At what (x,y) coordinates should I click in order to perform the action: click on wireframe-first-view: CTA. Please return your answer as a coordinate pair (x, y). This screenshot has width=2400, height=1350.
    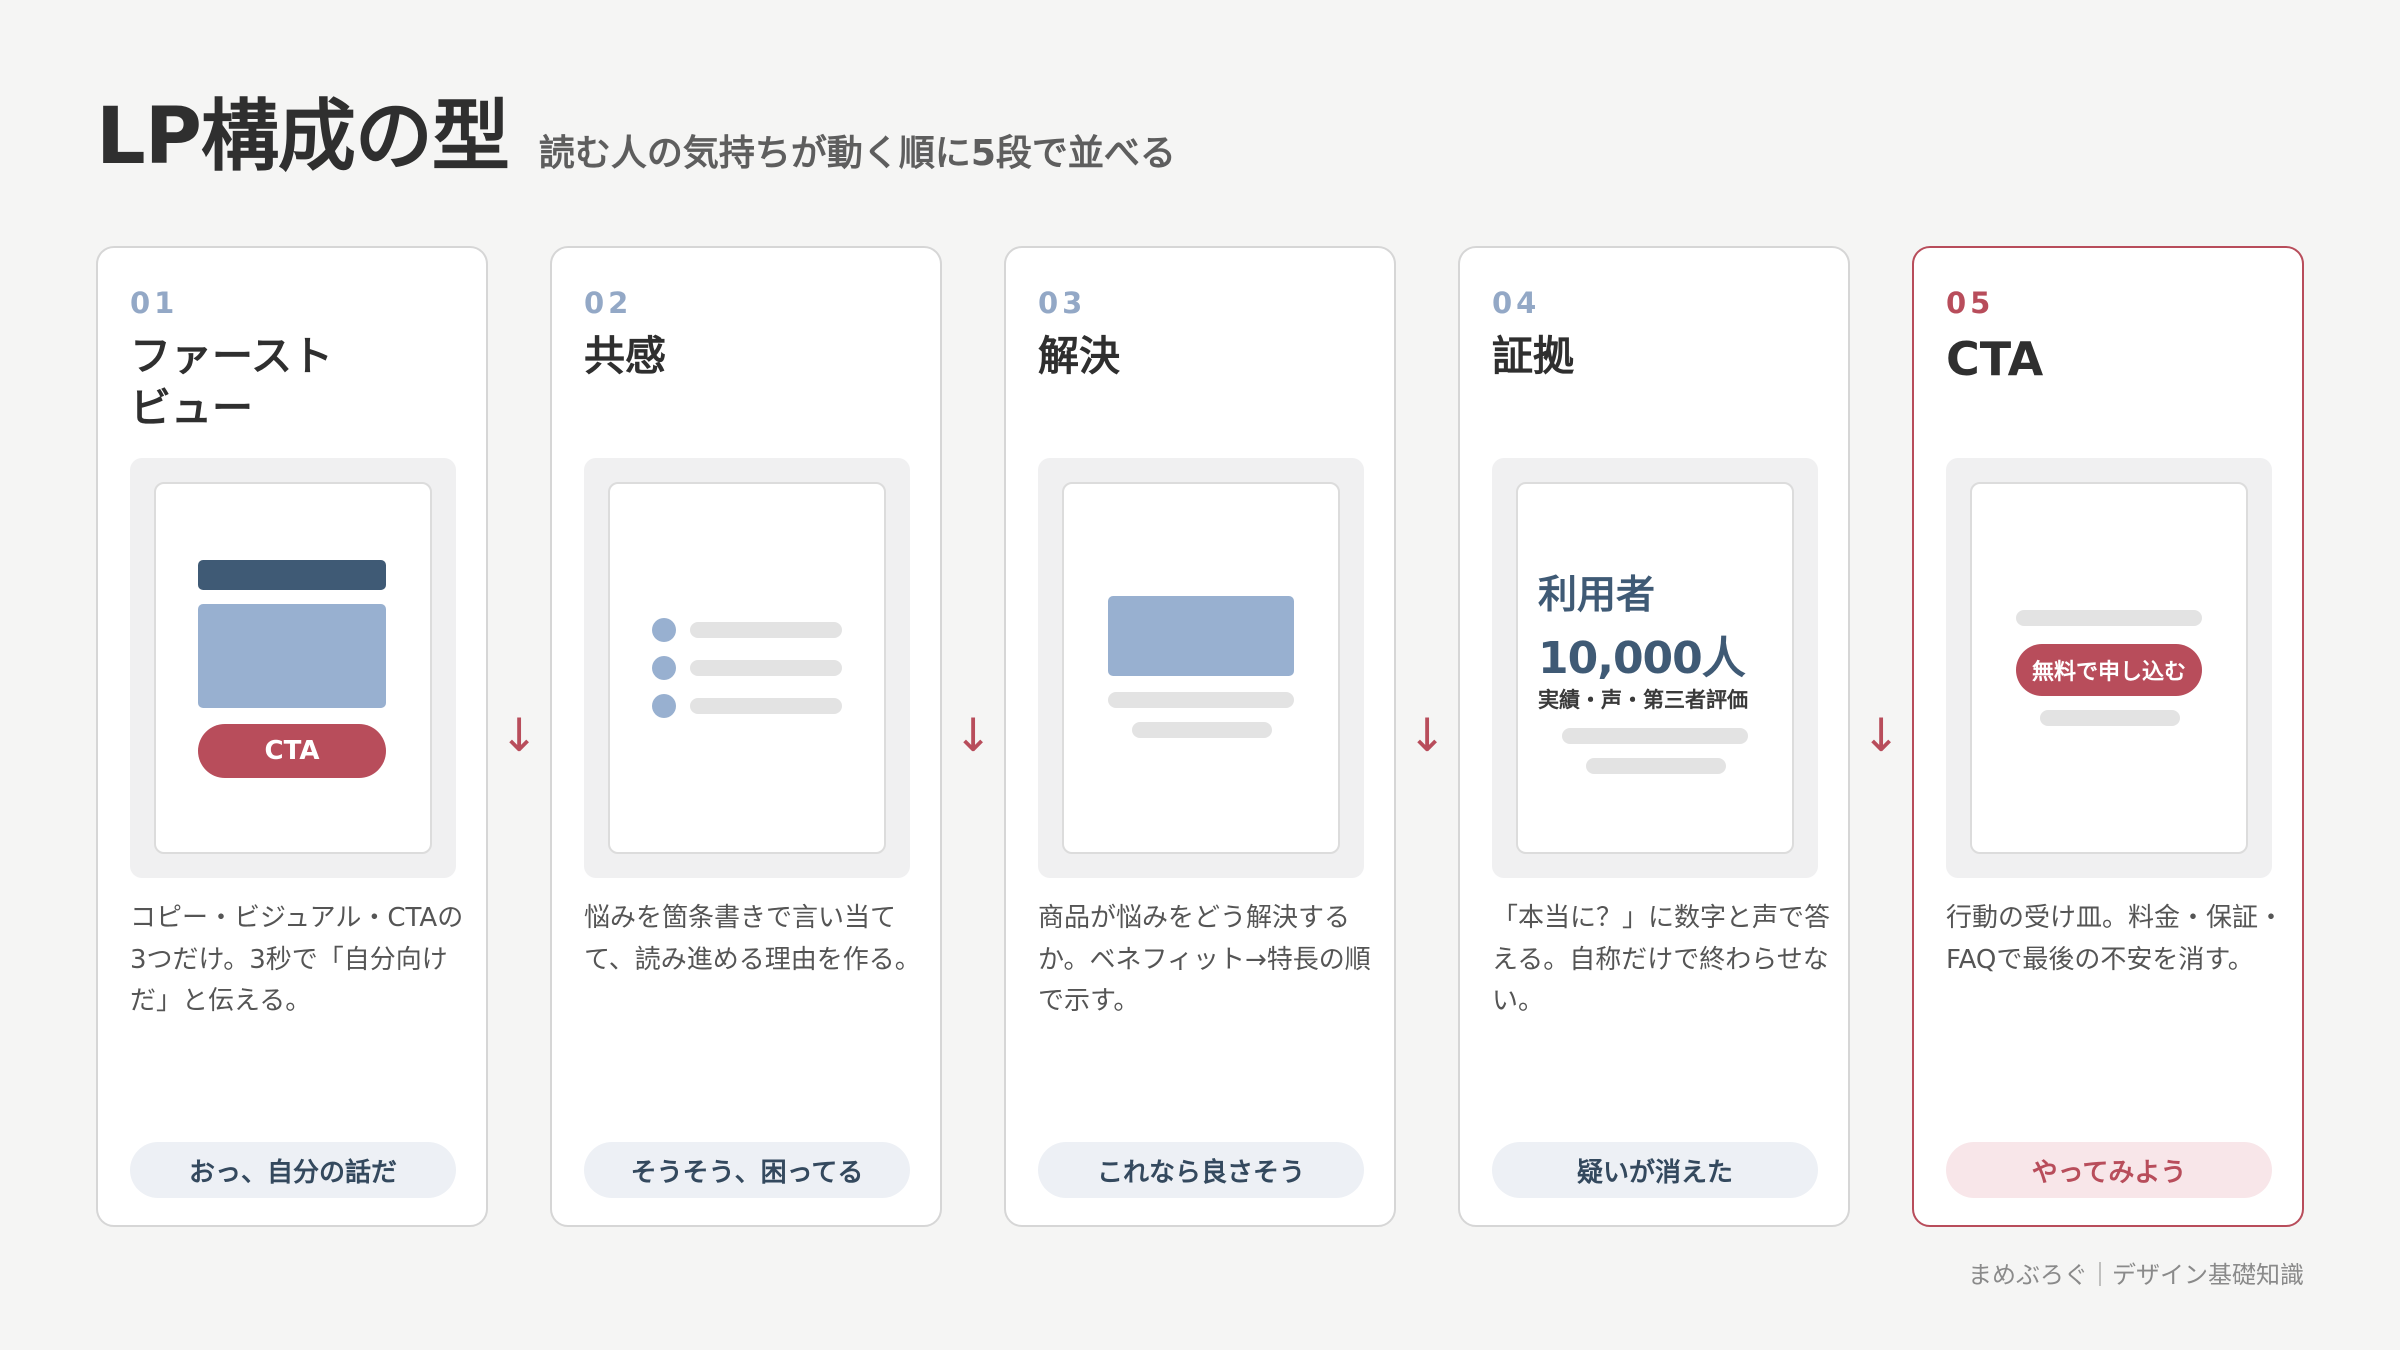
    Looking at the image, I should click on (293, 668).